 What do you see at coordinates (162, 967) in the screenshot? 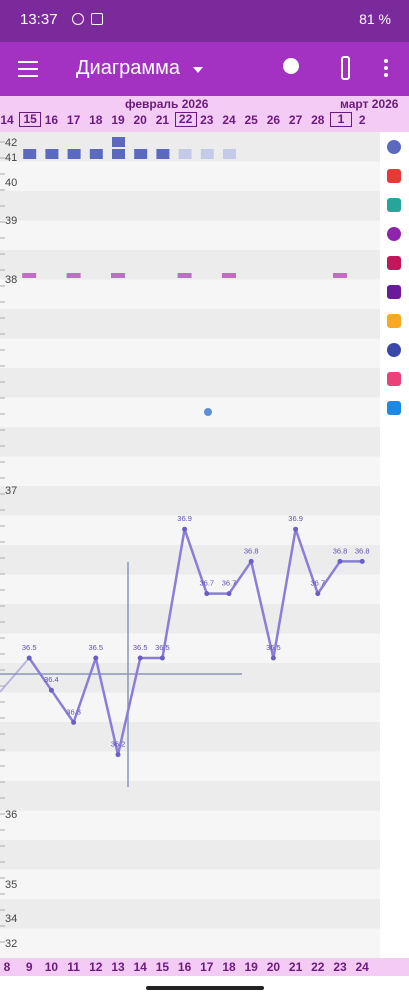
I see `bottom-day-label: 15` at bounding box center [162, 967].